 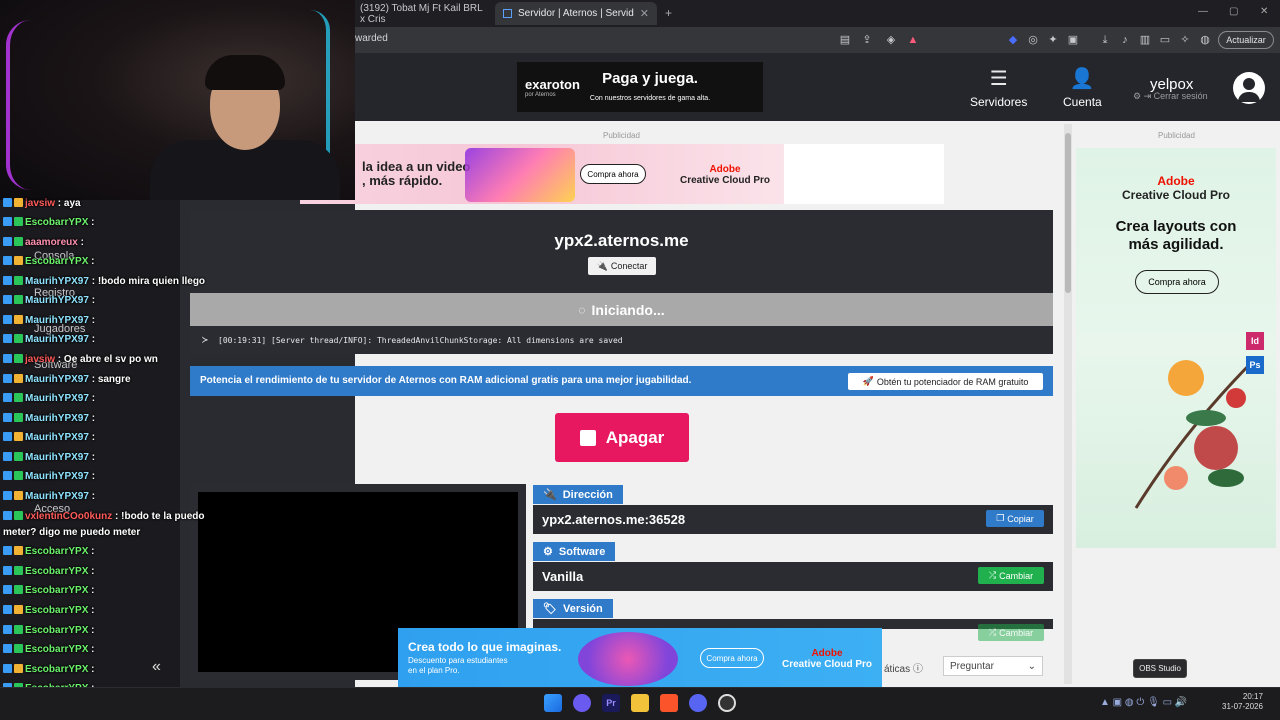 What do you see at coordinates (867, 40) in the screenshot?
I see `share-icon: ⇪` at bounding box center [867, 40].